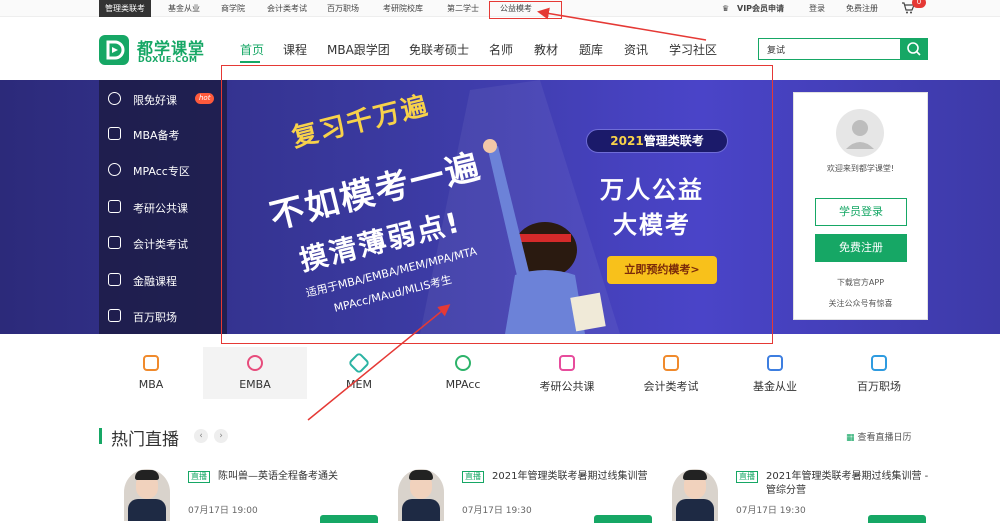  I want to click on nav-mba-group: MBA跟学团, so click(358, 49).